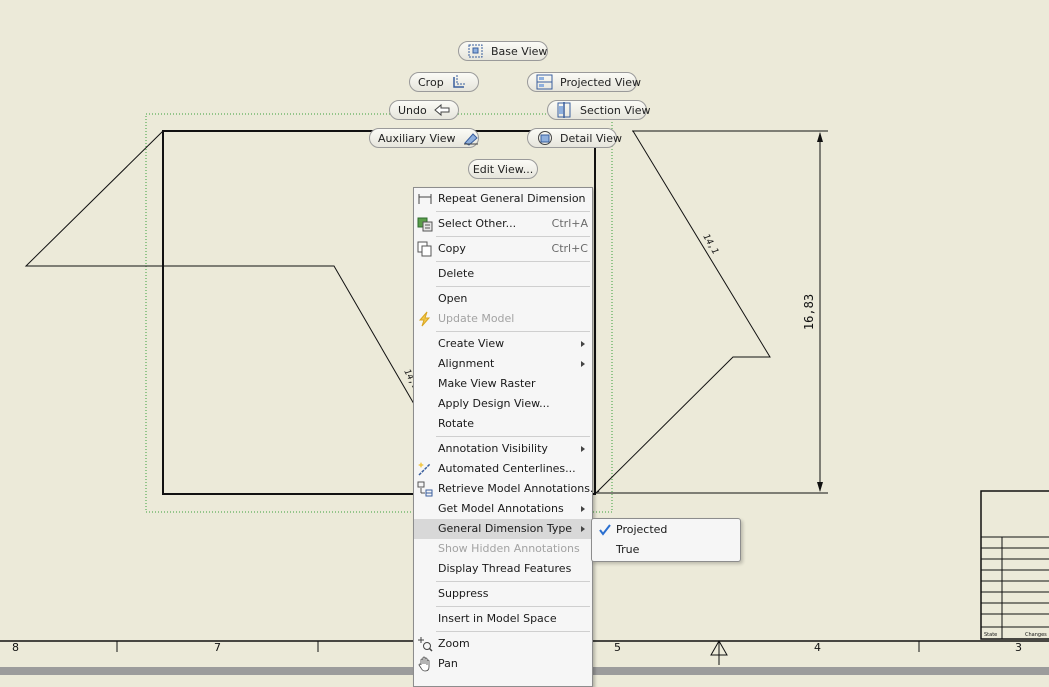 The image size is (1049, 687). Describe the element at coordinates (615, 110) in the screenshot. I see `section-view-label: Section View` at that location.